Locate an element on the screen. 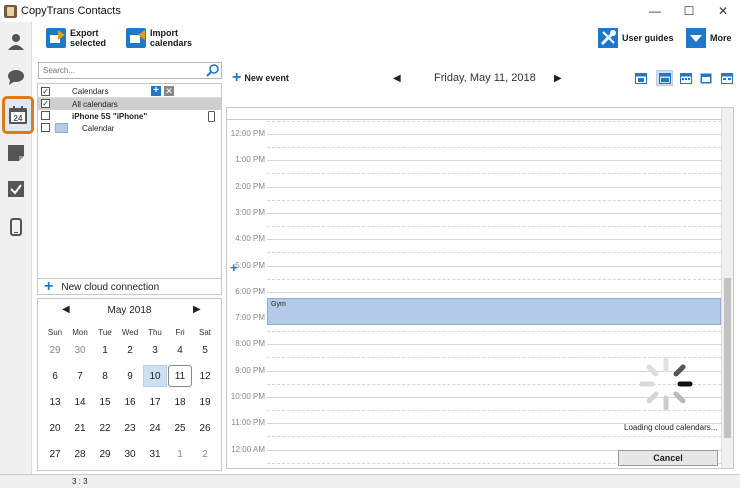 This screenshot has height=488, width=740. calendar-day: 13 is located at coordinates (55, 402).